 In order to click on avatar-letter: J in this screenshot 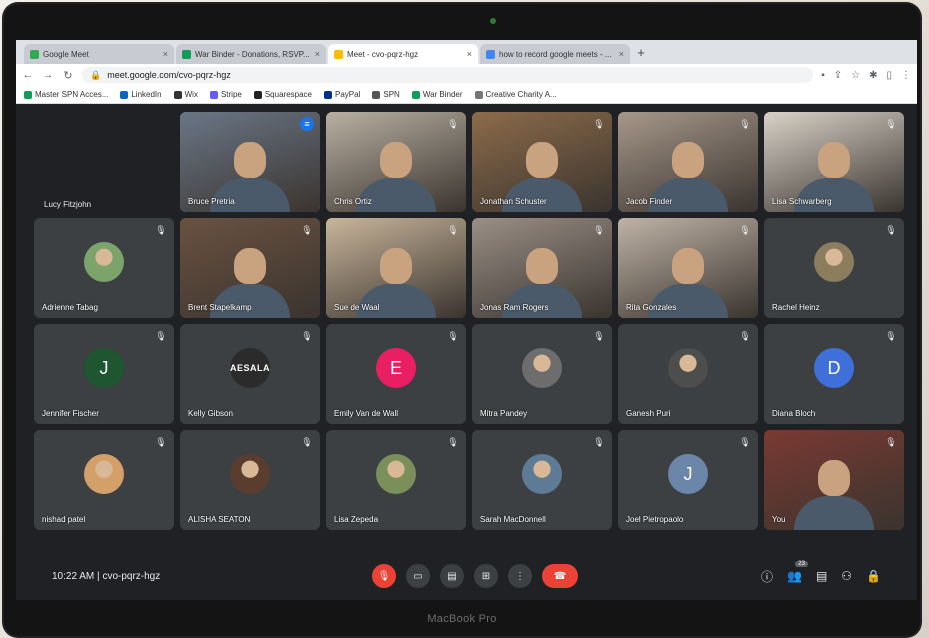, I will do `click(104, 367)`.